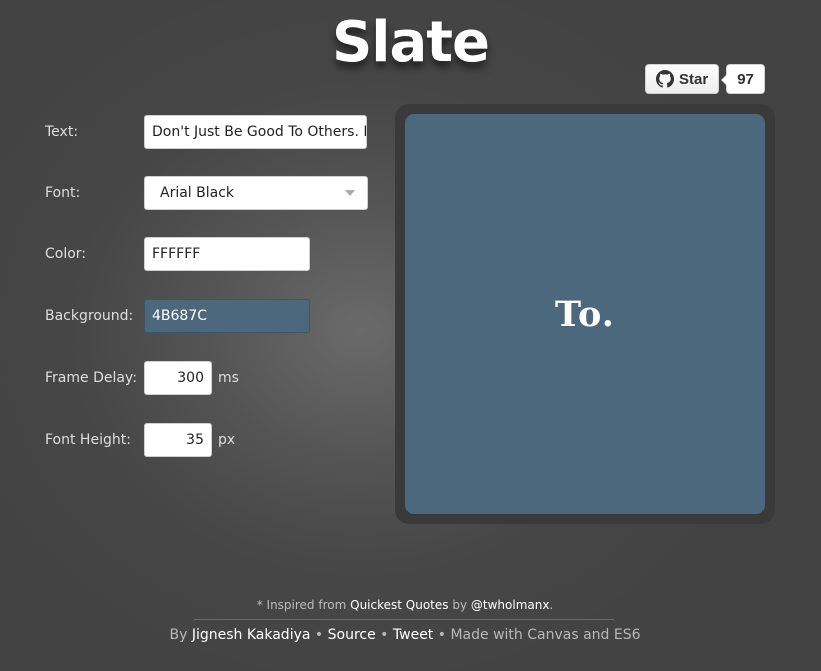 The height and width of the screenshot is (671, 821). What do you see at coordinates (178, 440) in the screenshot?
I see `font-height-input: 35` at bounding box center [178, 440].